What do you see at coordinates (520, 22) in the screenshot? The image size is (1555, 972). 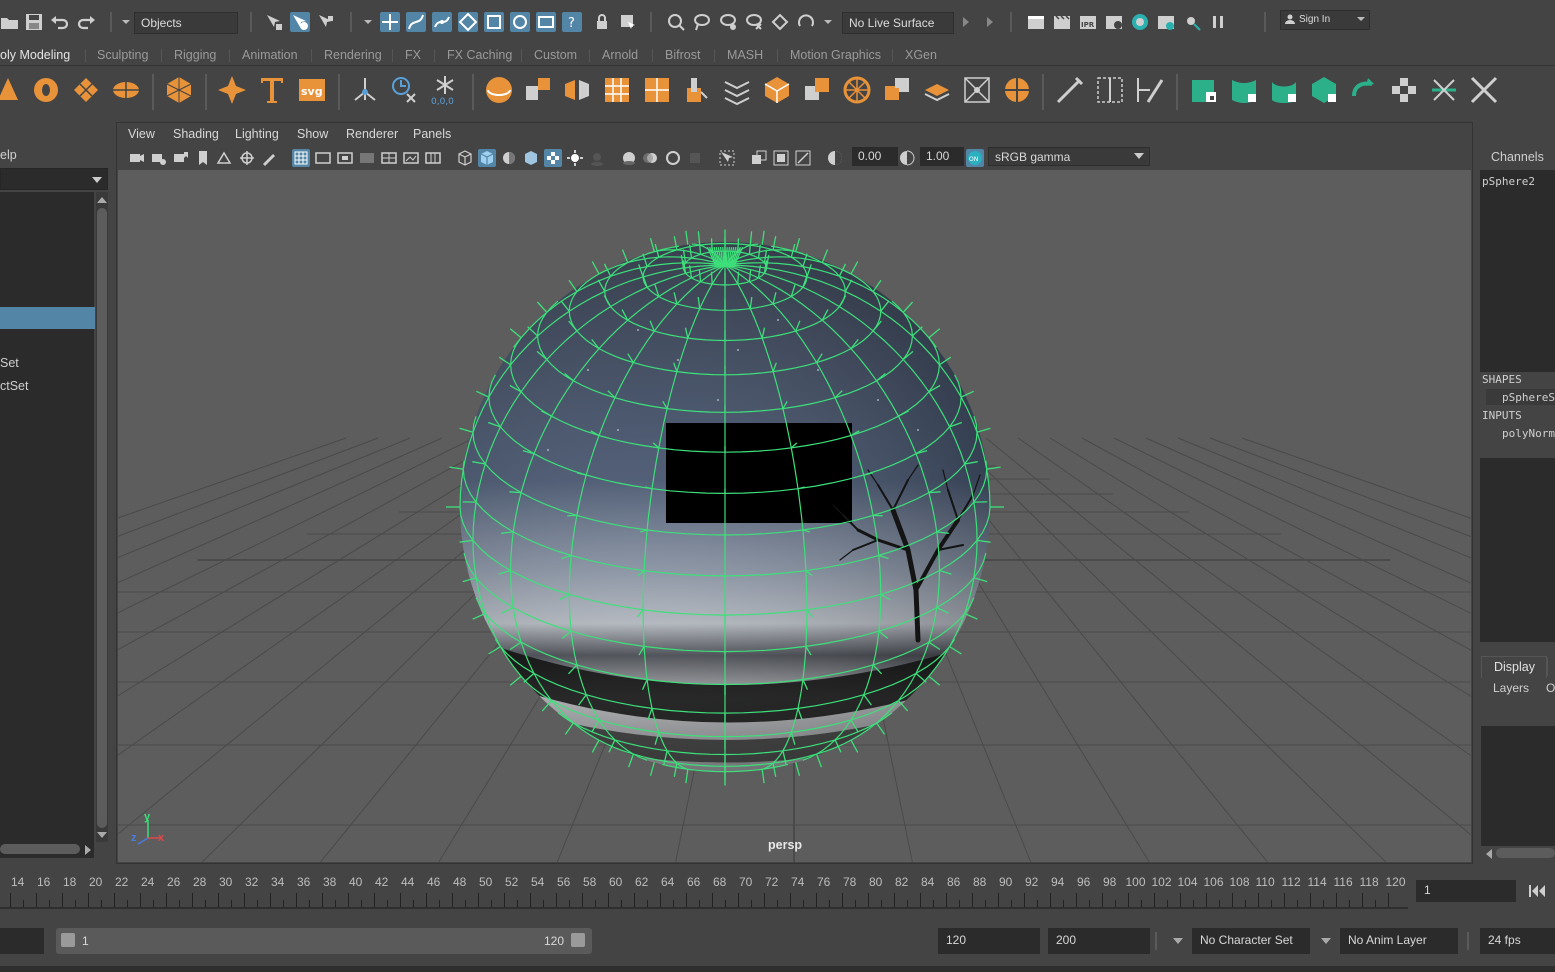 I see `symmetry-icon` at bounding box center [520, 22].